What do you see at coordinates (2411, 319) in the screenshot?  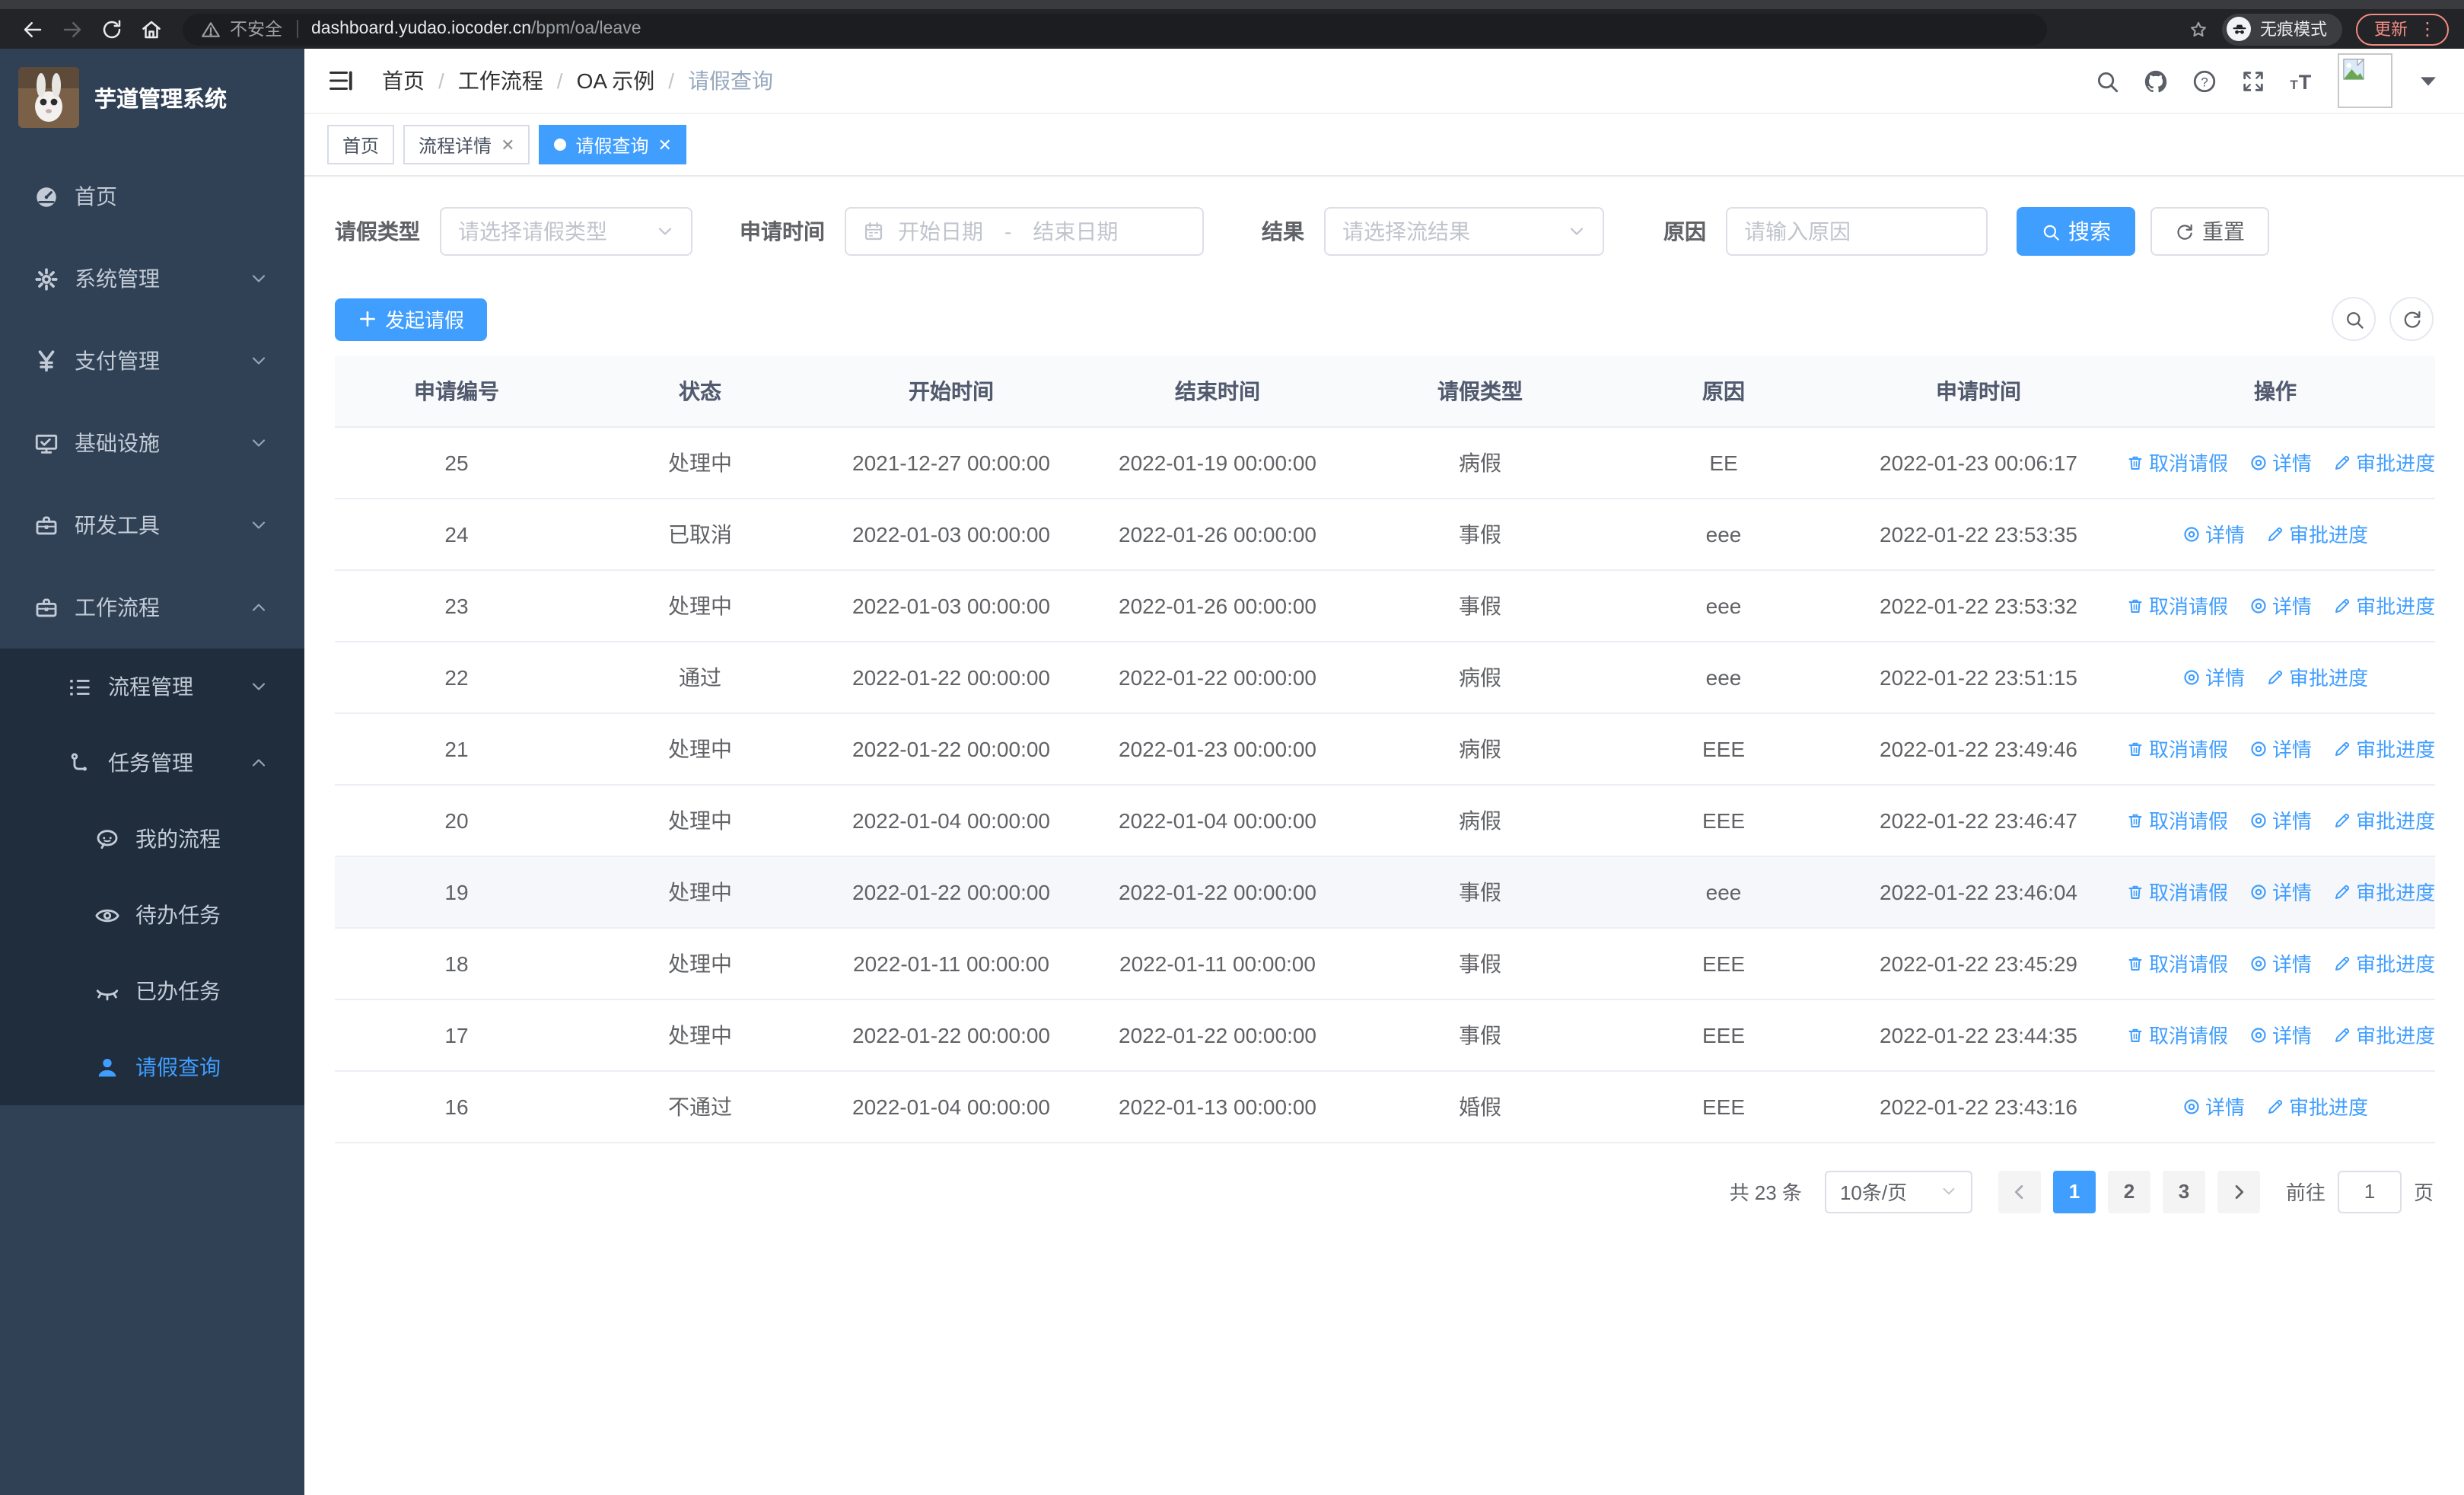 I see `table-refresh-button` at bounding box center [2411, 319].